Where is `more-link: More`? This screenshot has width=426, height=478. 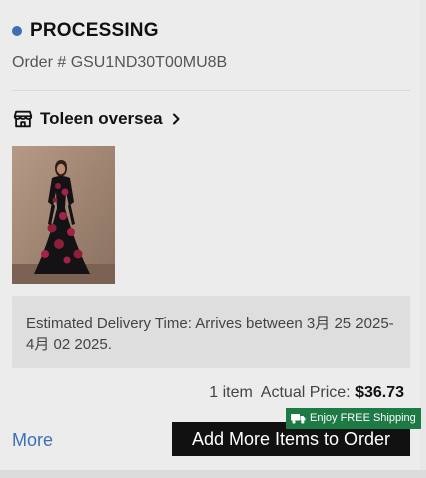 more-link: More is located at coordinates (32, 440).